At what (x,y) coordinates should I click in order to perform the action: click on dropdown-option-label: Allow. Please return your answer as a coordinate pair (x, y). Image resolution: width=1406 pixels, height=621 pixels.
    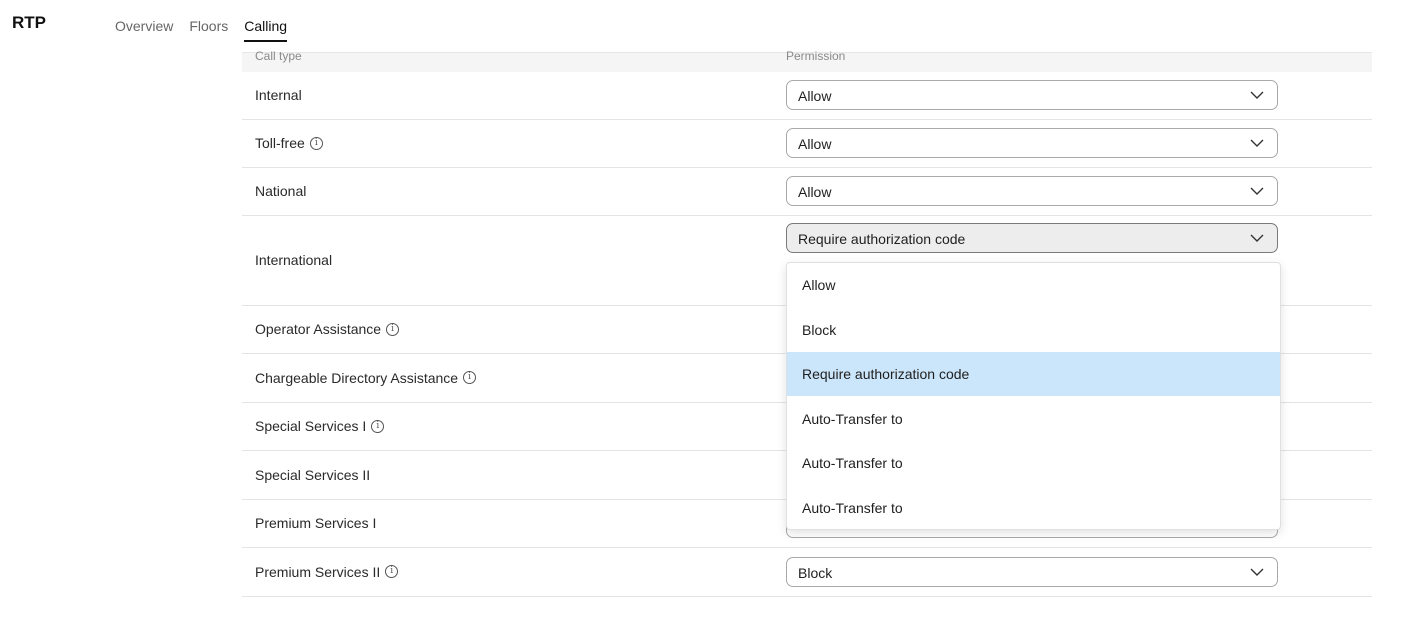
    Looking at the image, I should click on (819, 285).